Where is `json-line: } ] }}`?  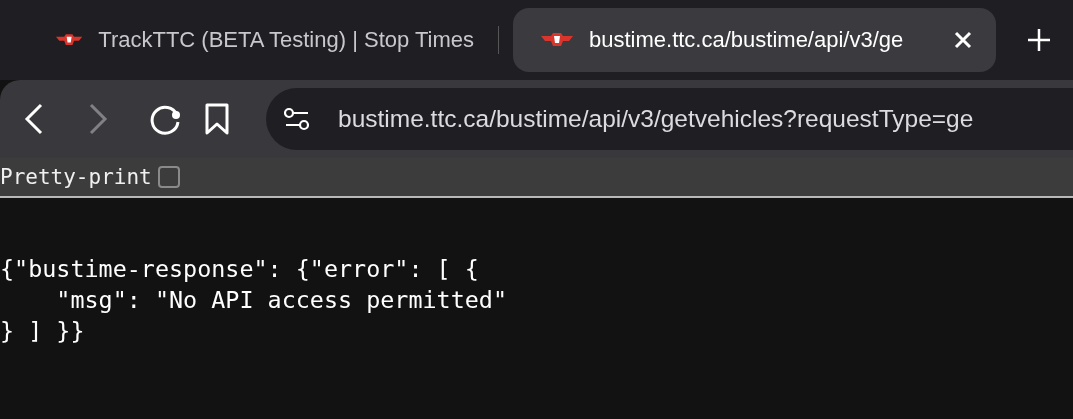 json-line: } ] }} is located at coordinates (42, 331).